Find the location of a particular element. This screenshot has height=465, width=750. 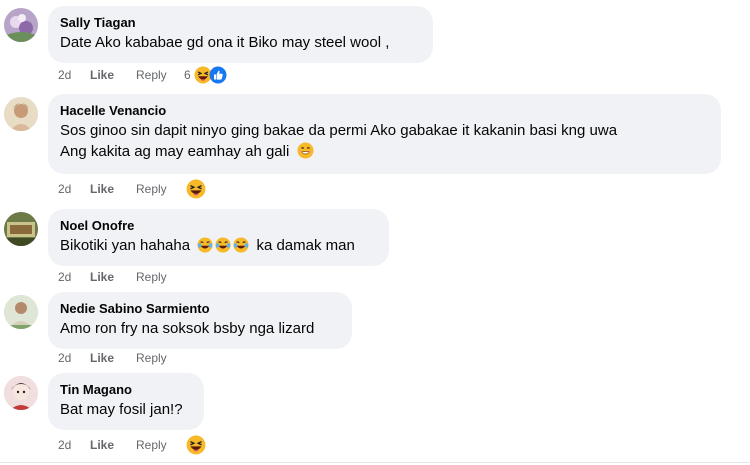

comment-text-line2-row: Ang kakita ag may eamhay ah gali is located at coordinates (384, 152).